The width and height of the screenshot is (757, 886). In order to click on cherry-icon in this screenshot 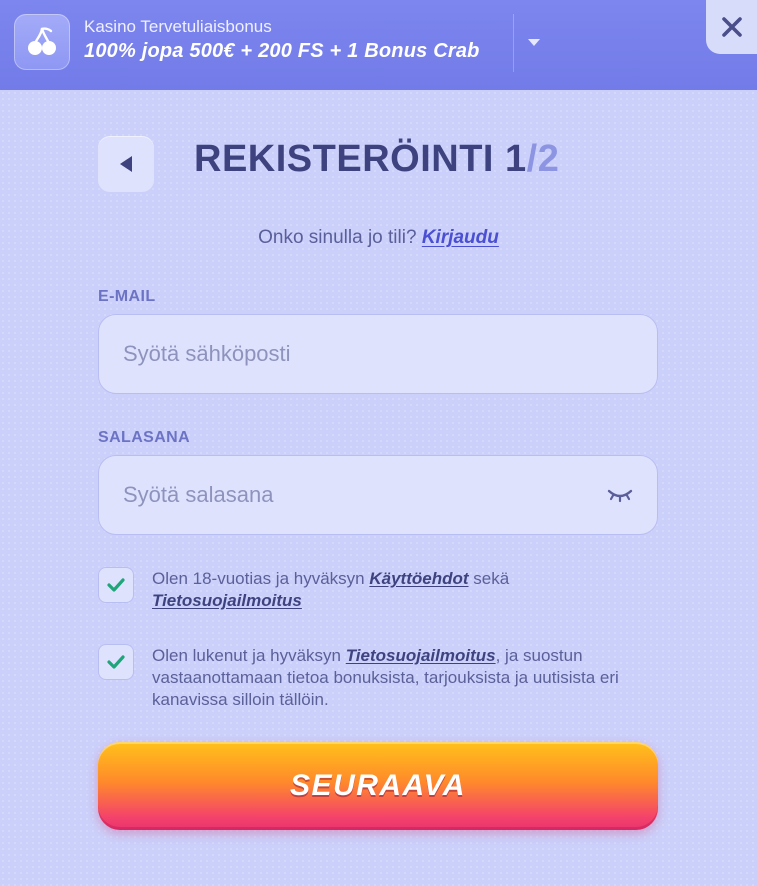, I will do `click(42, 42)`.